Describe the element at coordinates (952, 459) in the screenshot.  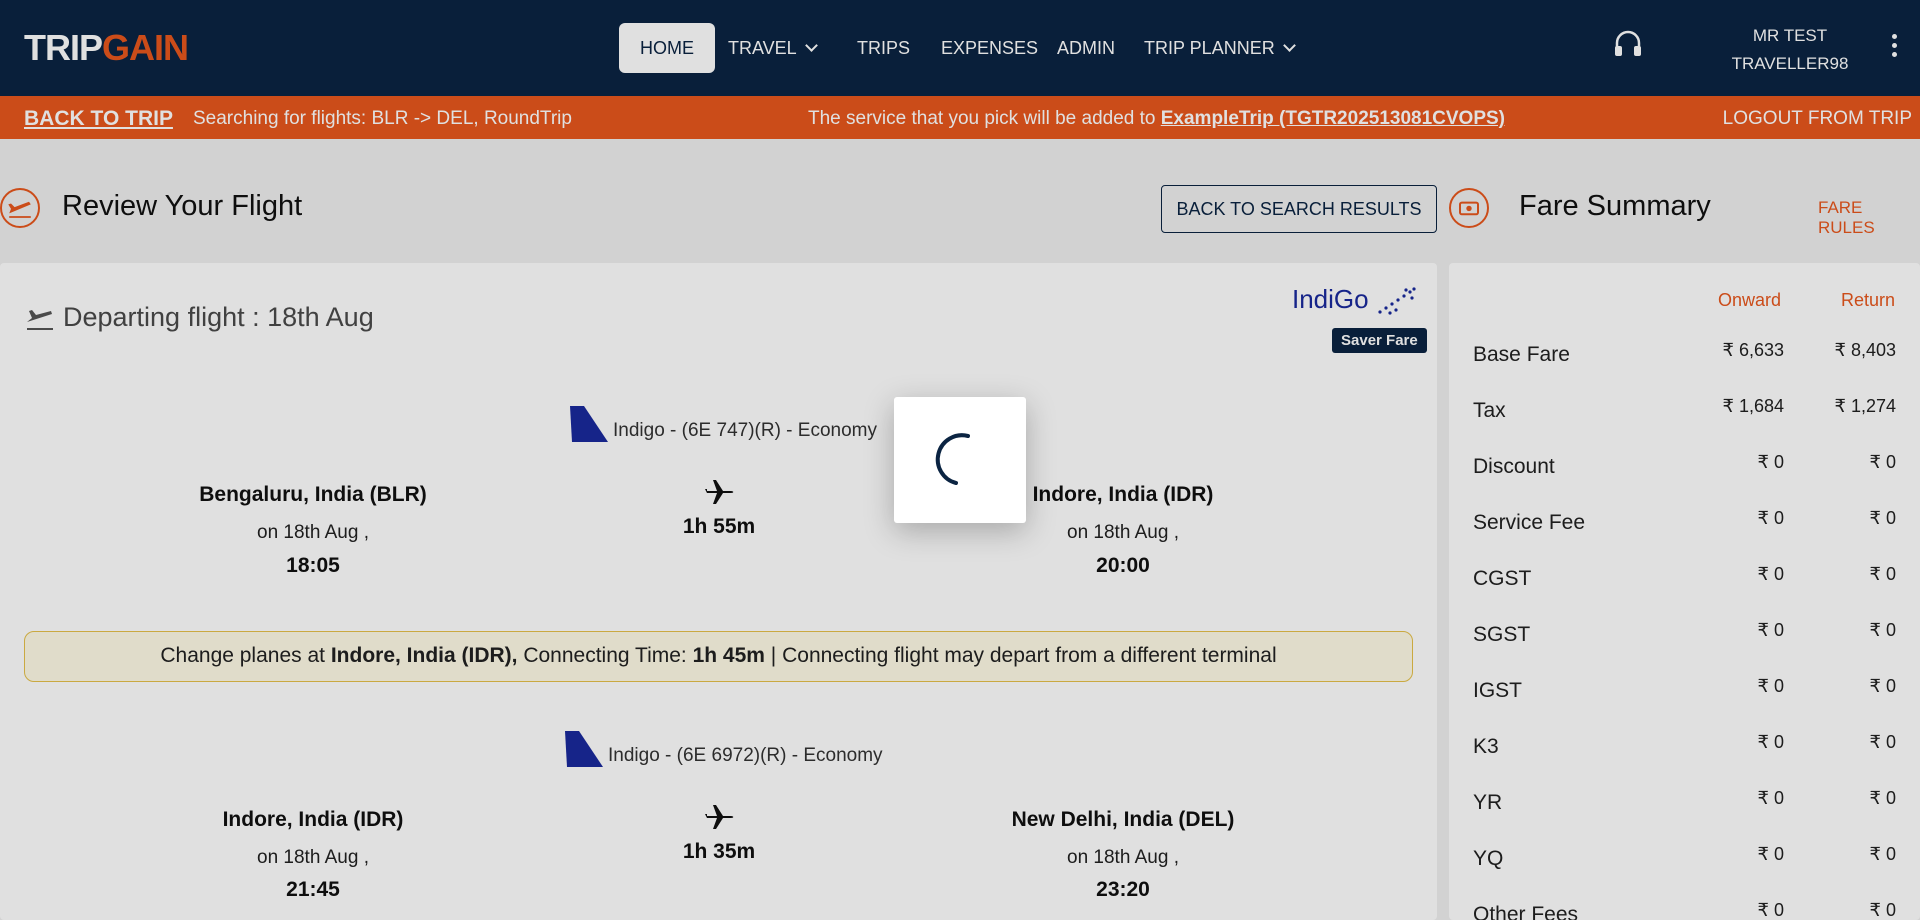
I see `loading-spinner-icon` at that location.